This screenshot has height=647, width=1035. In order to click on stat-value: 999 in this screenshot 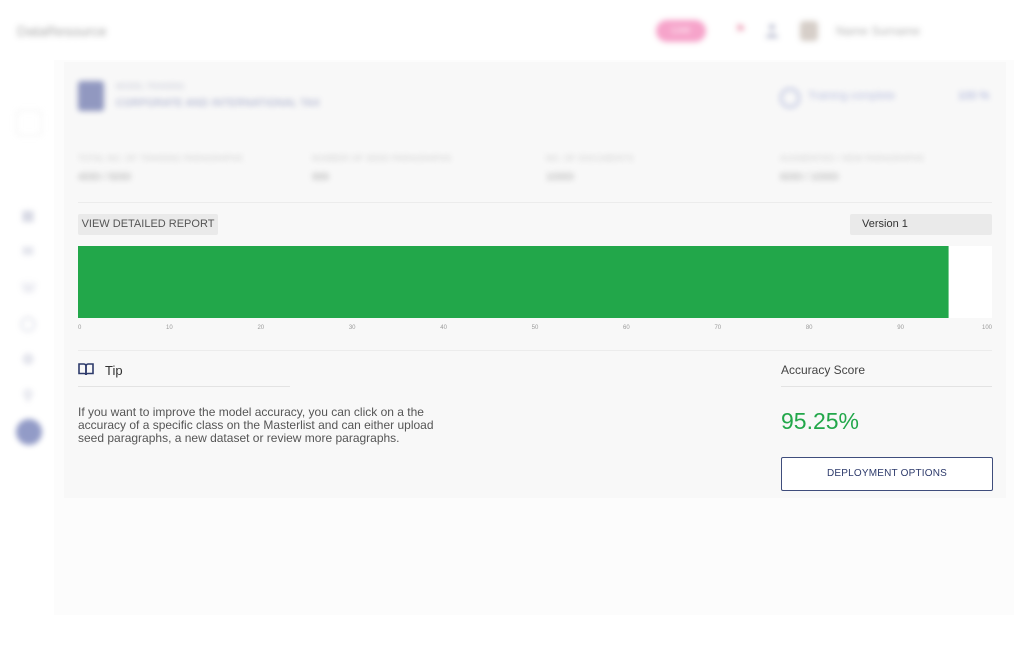, I will do `click(320, 177)`.